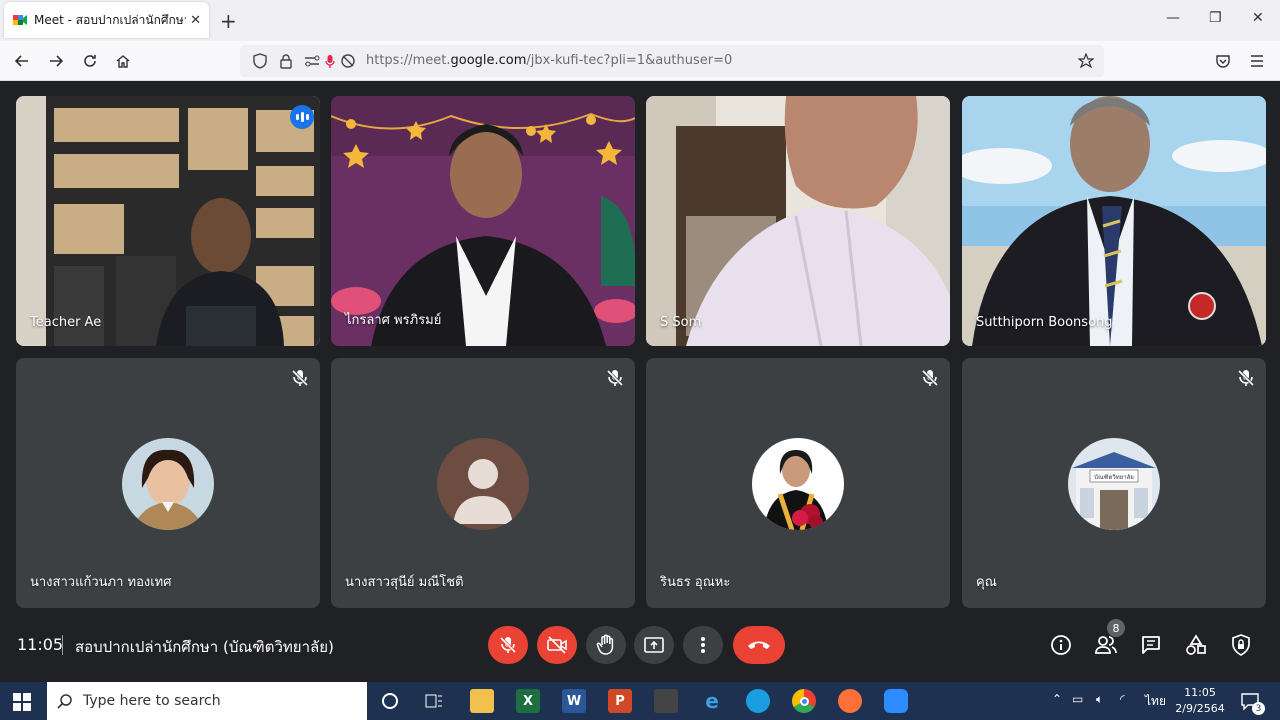 This screenshot has width=1280, height=720. Describe the element at coordinates (1114, 477) in the screenshot. I see `svg-text: บัณฑิตวิทยาลัย` at that location.